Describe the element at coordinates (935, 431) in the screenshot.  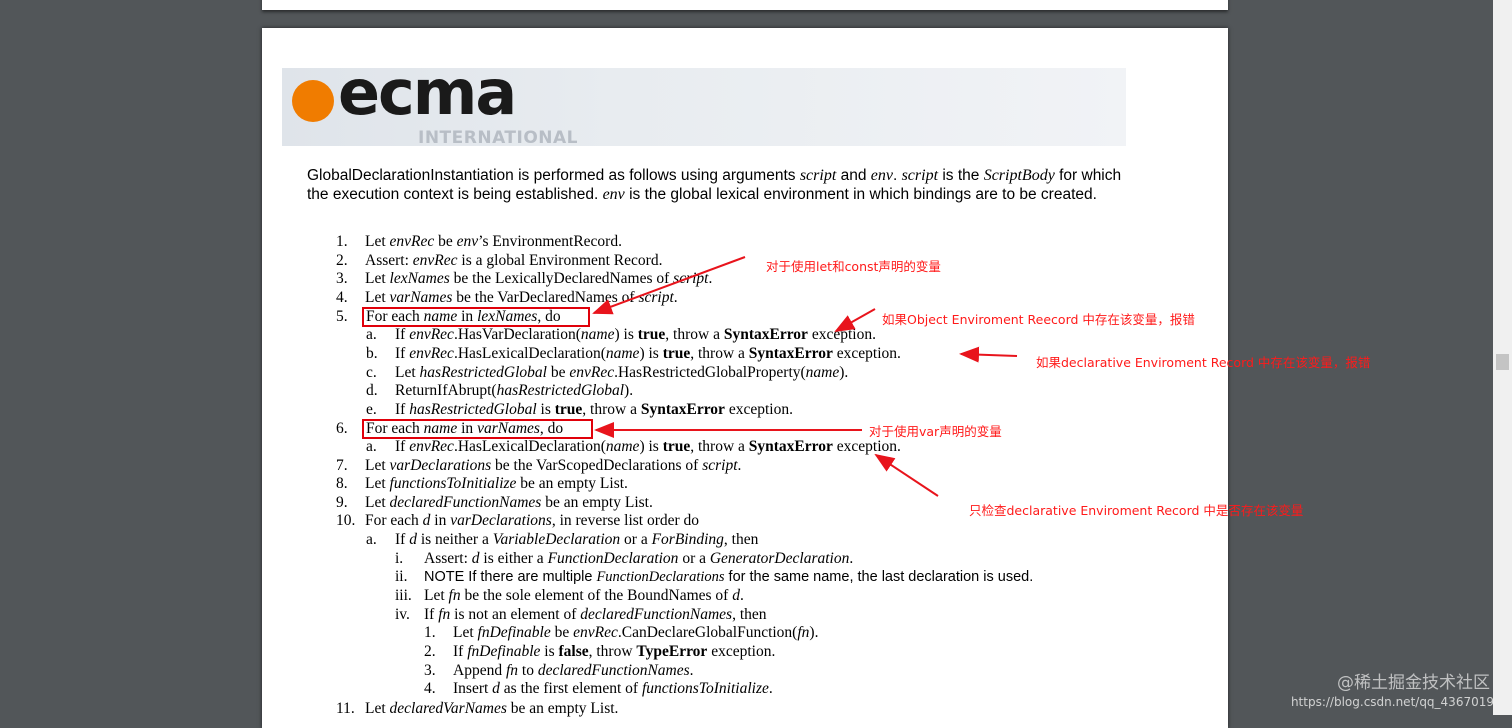
I see `annotation-var: 对于使用var声明的变量` at that location.